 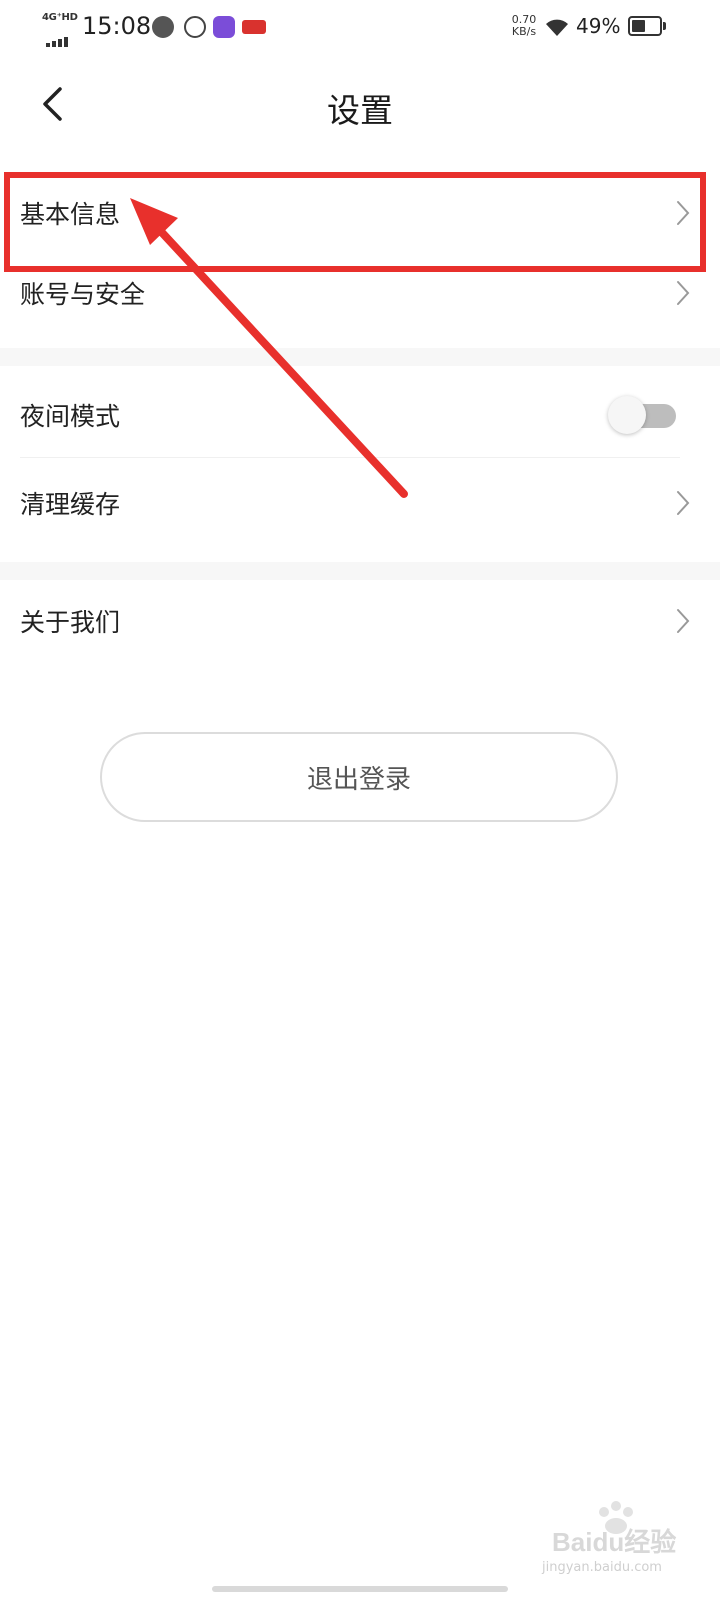 What do you see at coordinates (60, 17) in the screenshot?
I see `network-type: 4G⁺HD` at bounding box center [60, 17].